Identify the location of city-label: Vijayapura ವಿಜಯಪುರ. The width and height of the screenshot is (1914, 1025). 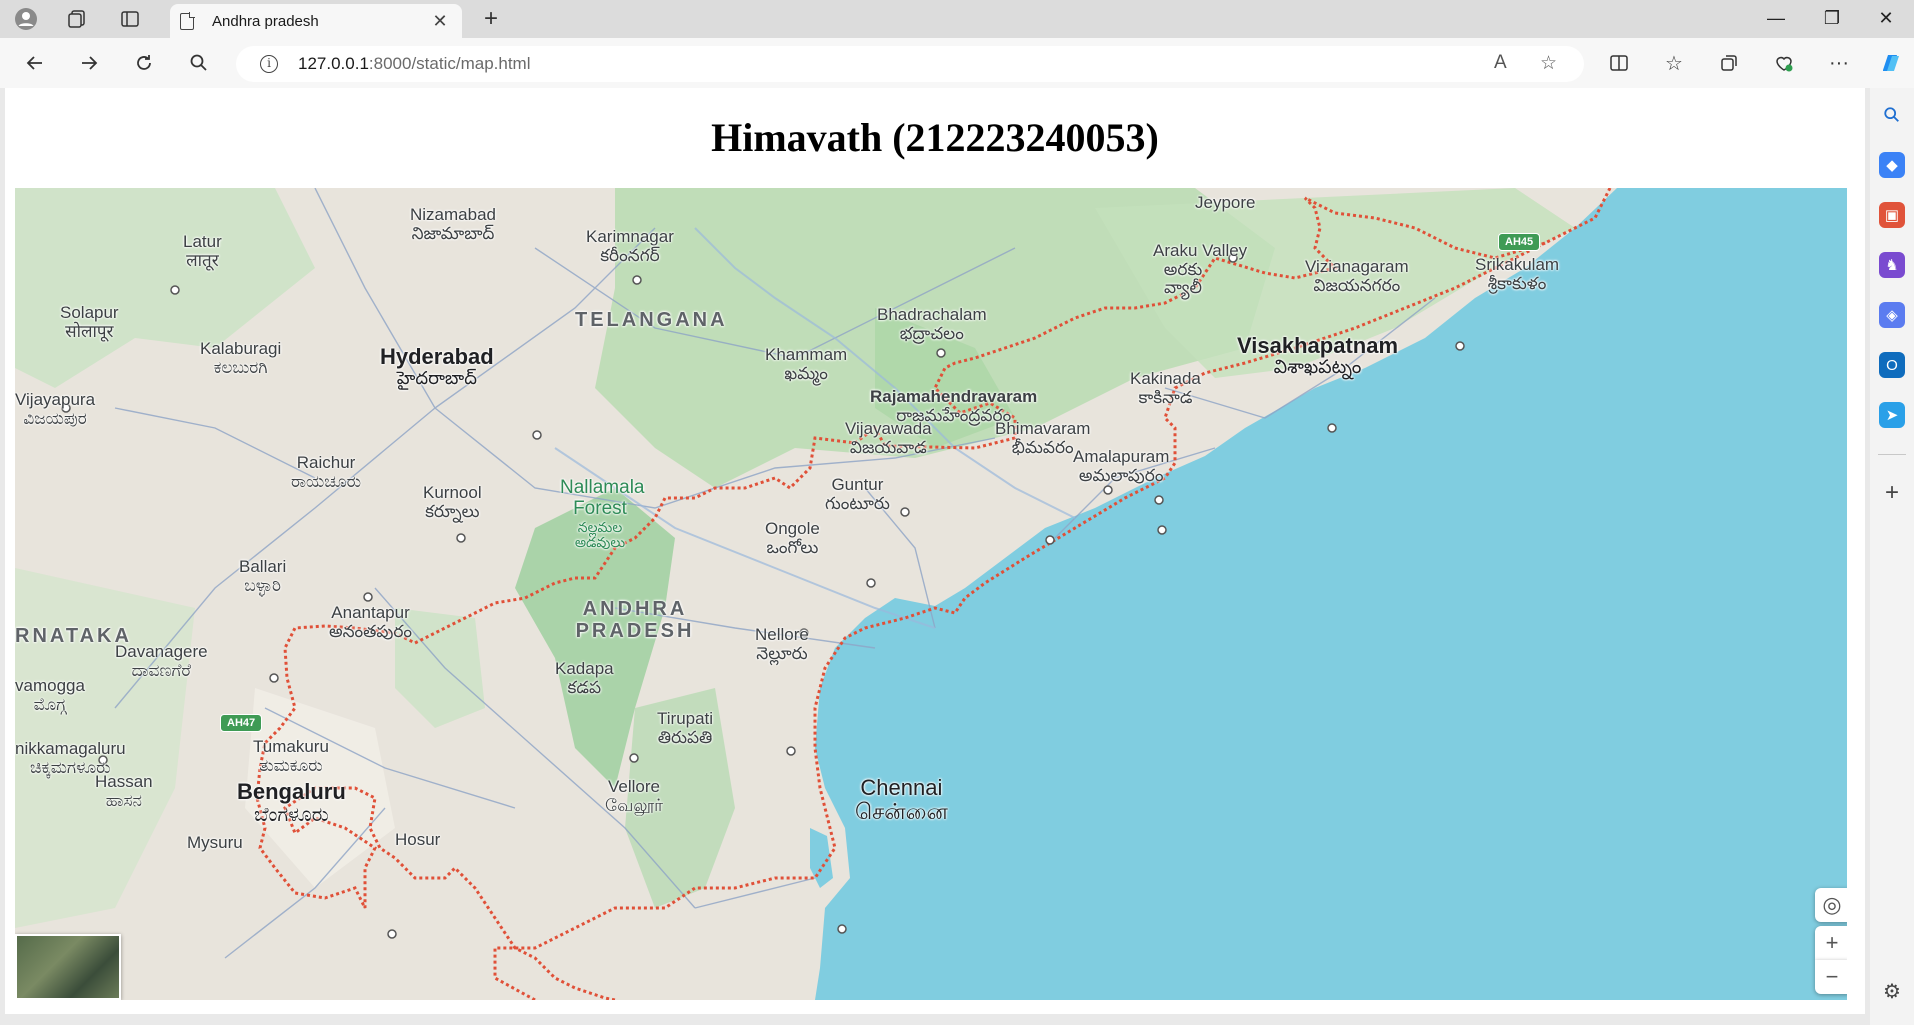
(55, 409).